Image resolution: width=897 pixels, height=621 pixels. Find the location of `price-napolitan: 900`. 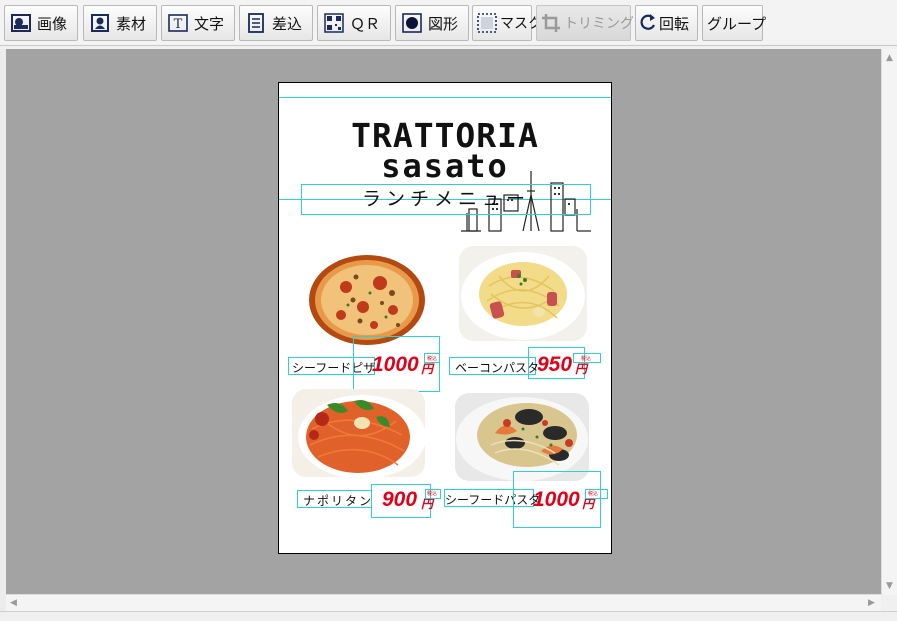

price-napolitan: 900 is located at coordinates (399, 500).